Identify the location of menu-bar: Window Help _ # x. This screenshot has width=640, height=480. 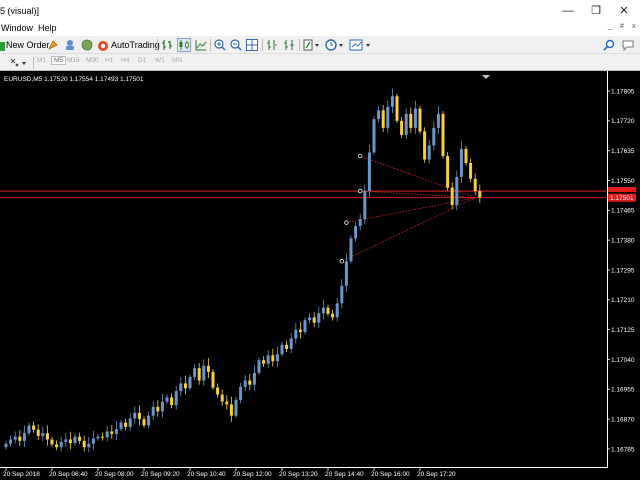
(320, 29).